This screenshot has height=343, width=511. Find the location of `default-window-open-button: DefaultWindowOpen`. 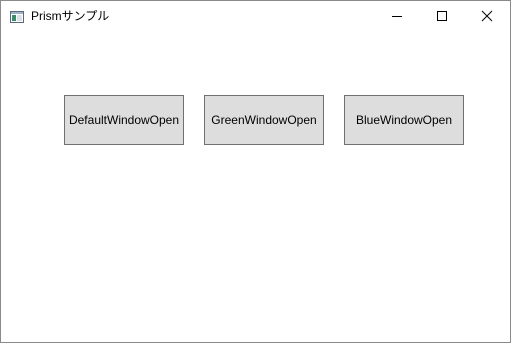

default-window-open-button: DefaultWindowOpen is located at coordinates (124, 120).